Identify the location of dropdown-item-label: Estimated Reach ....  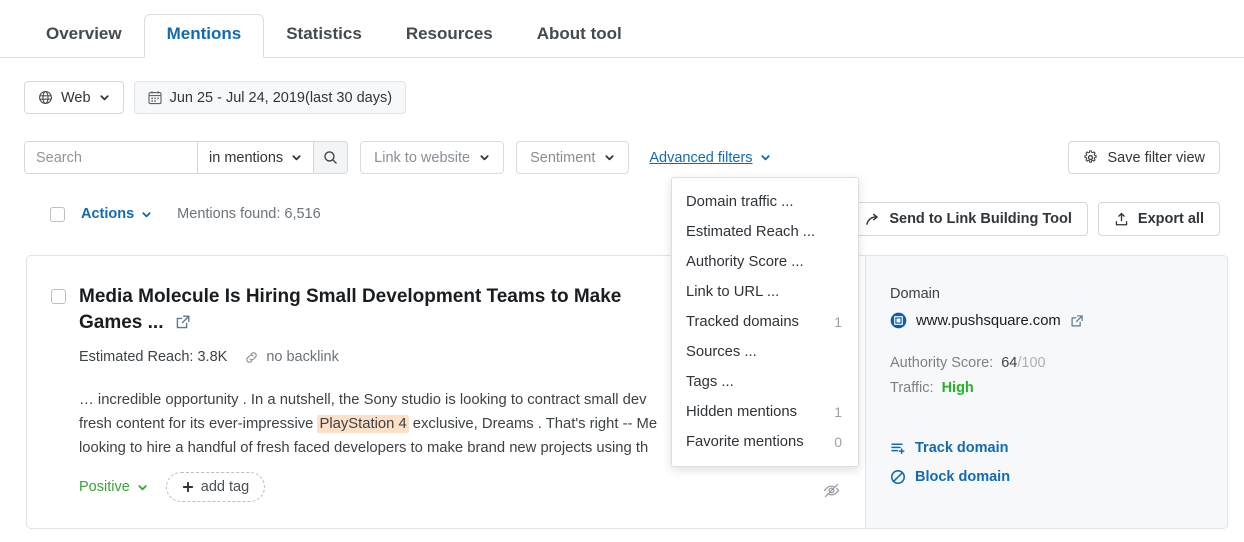
(751, 232).